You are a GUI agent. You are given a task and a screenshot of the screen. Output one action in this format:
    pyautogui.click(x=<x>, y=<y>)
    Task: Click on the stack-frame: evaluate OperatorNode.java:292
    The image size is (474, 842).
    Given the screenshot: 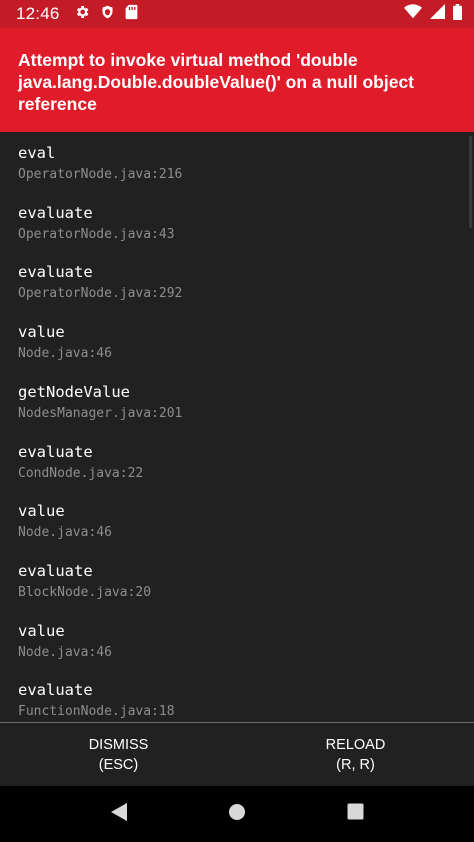 What is the action you would take?
    pyautogui.click(x=100, y=283)
    